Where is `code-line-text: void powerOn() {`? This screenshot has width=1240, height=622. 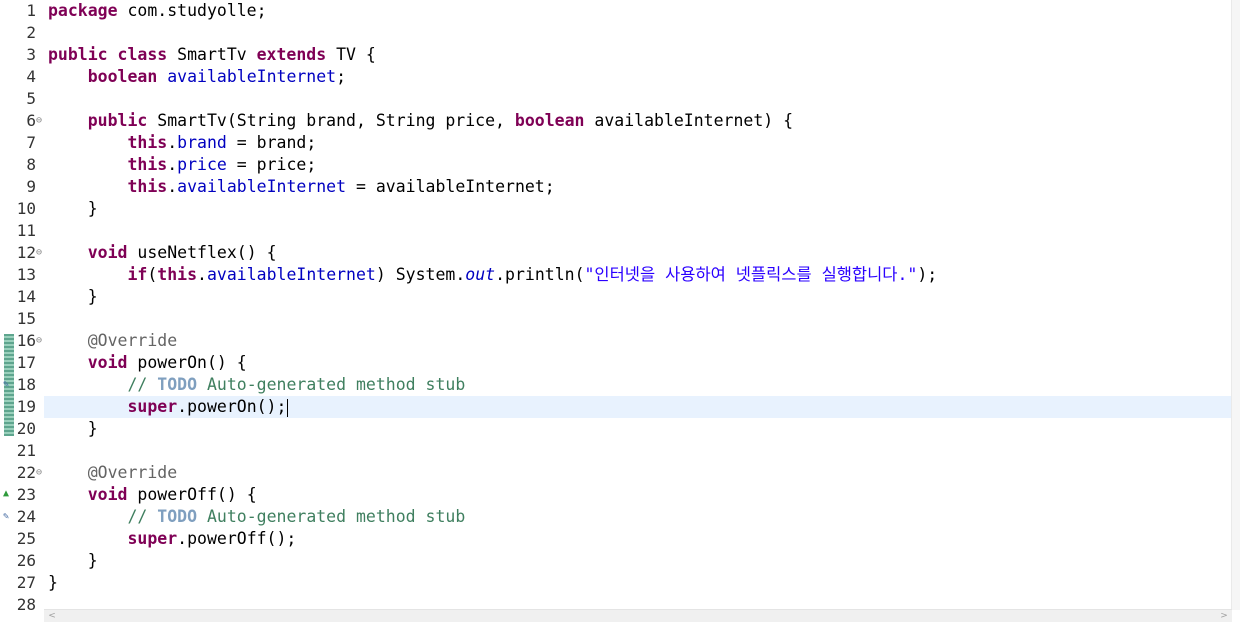 code-line-text: void powerOn() { is located at coordinates (147, 363).